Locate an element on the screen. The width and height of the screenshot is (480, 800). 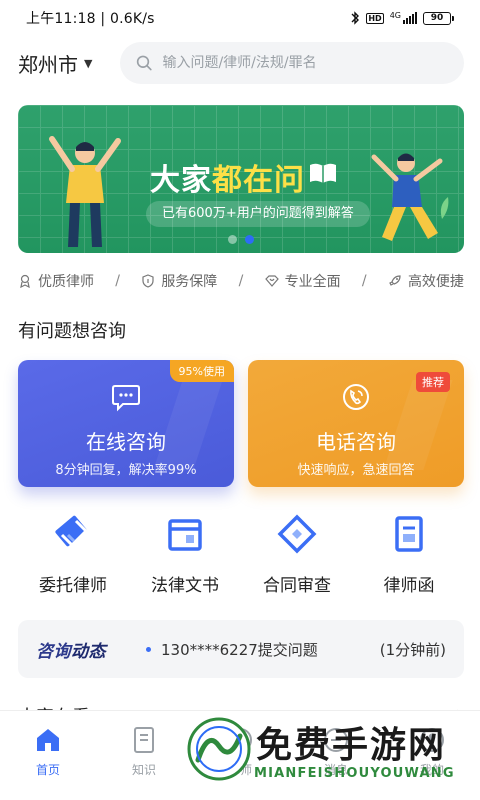
service-label: 委托律师 is located at coordinates (73, 586).